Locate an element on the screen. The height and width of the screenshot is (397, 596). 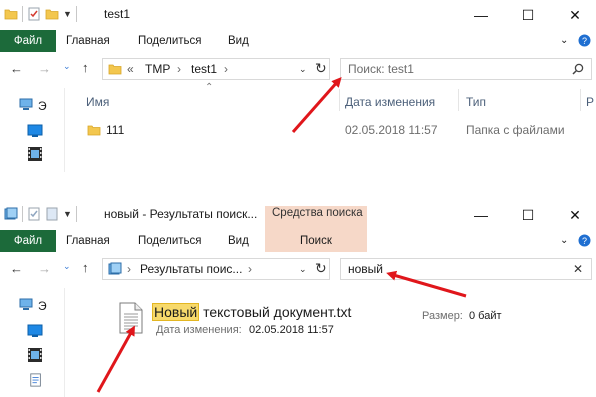
ribbon-tabs: Файл Главная Поделиться Вид Поиск ⌄ ? is located at coordinates (298, 241).